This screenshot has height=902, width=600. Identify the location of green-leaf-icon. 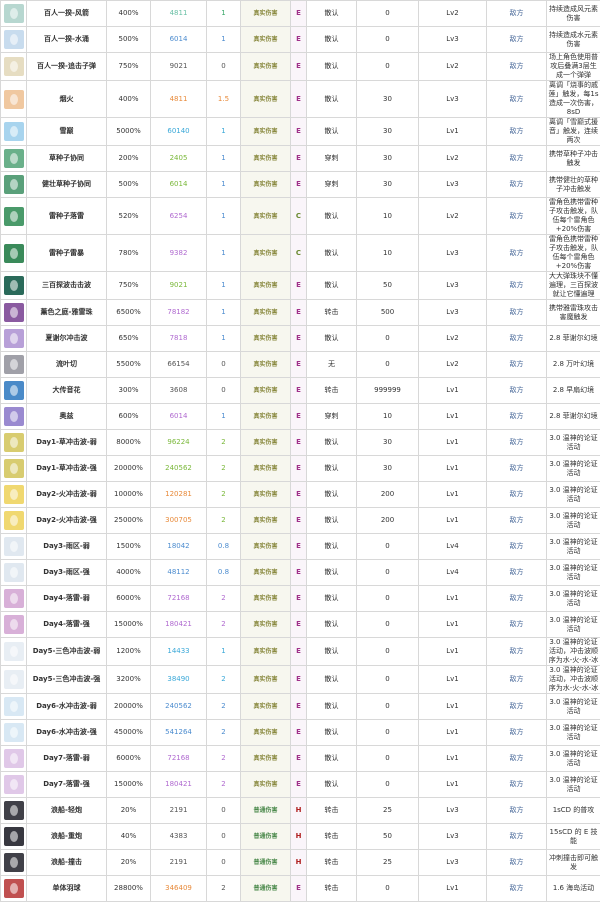
(14, 158).